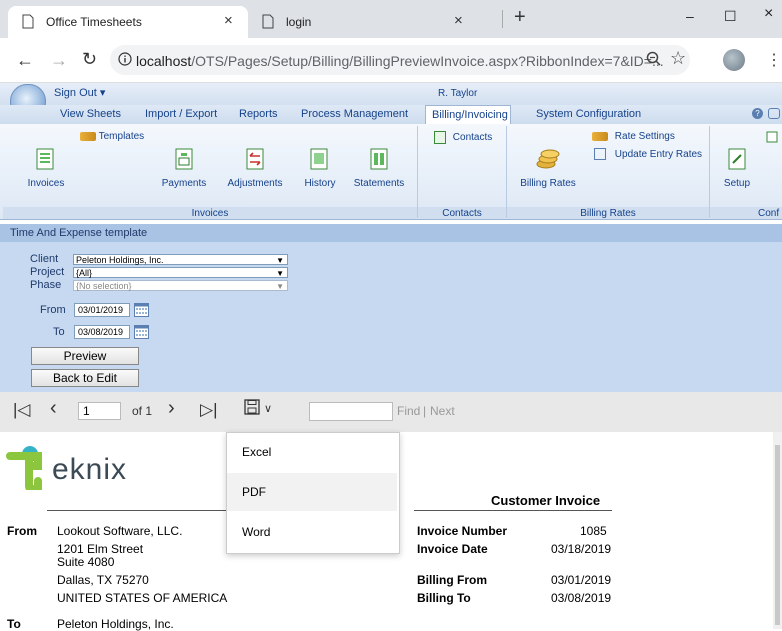 The height and width of the screenshot is (631, 782). Describe the element at coordinates (94, 22) in the screenshot. I see `tab-title: Office Timesheets` at that location.